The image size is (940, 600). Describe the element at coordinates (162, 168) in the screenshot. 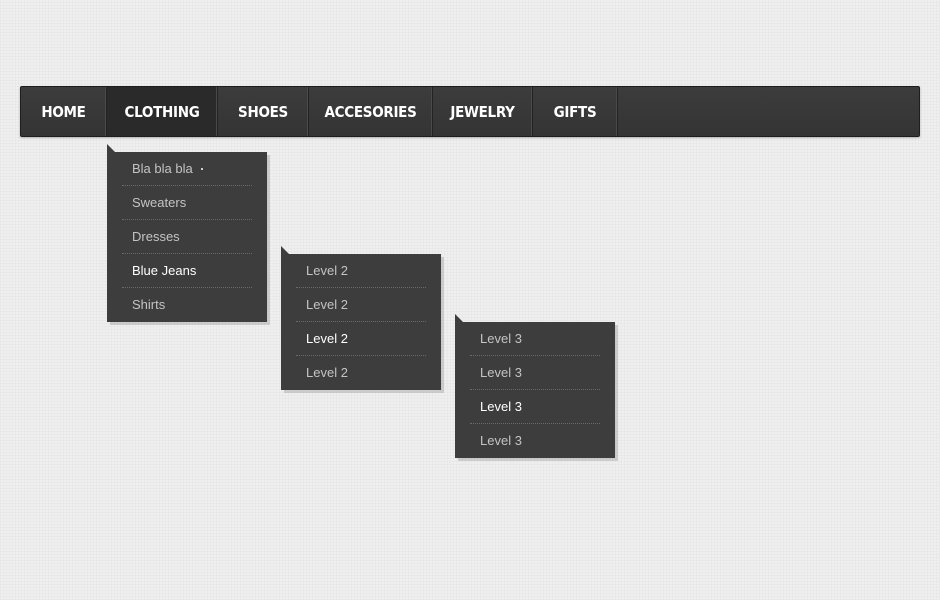

I see `menu-item-label: Bla bla bla` at that location.